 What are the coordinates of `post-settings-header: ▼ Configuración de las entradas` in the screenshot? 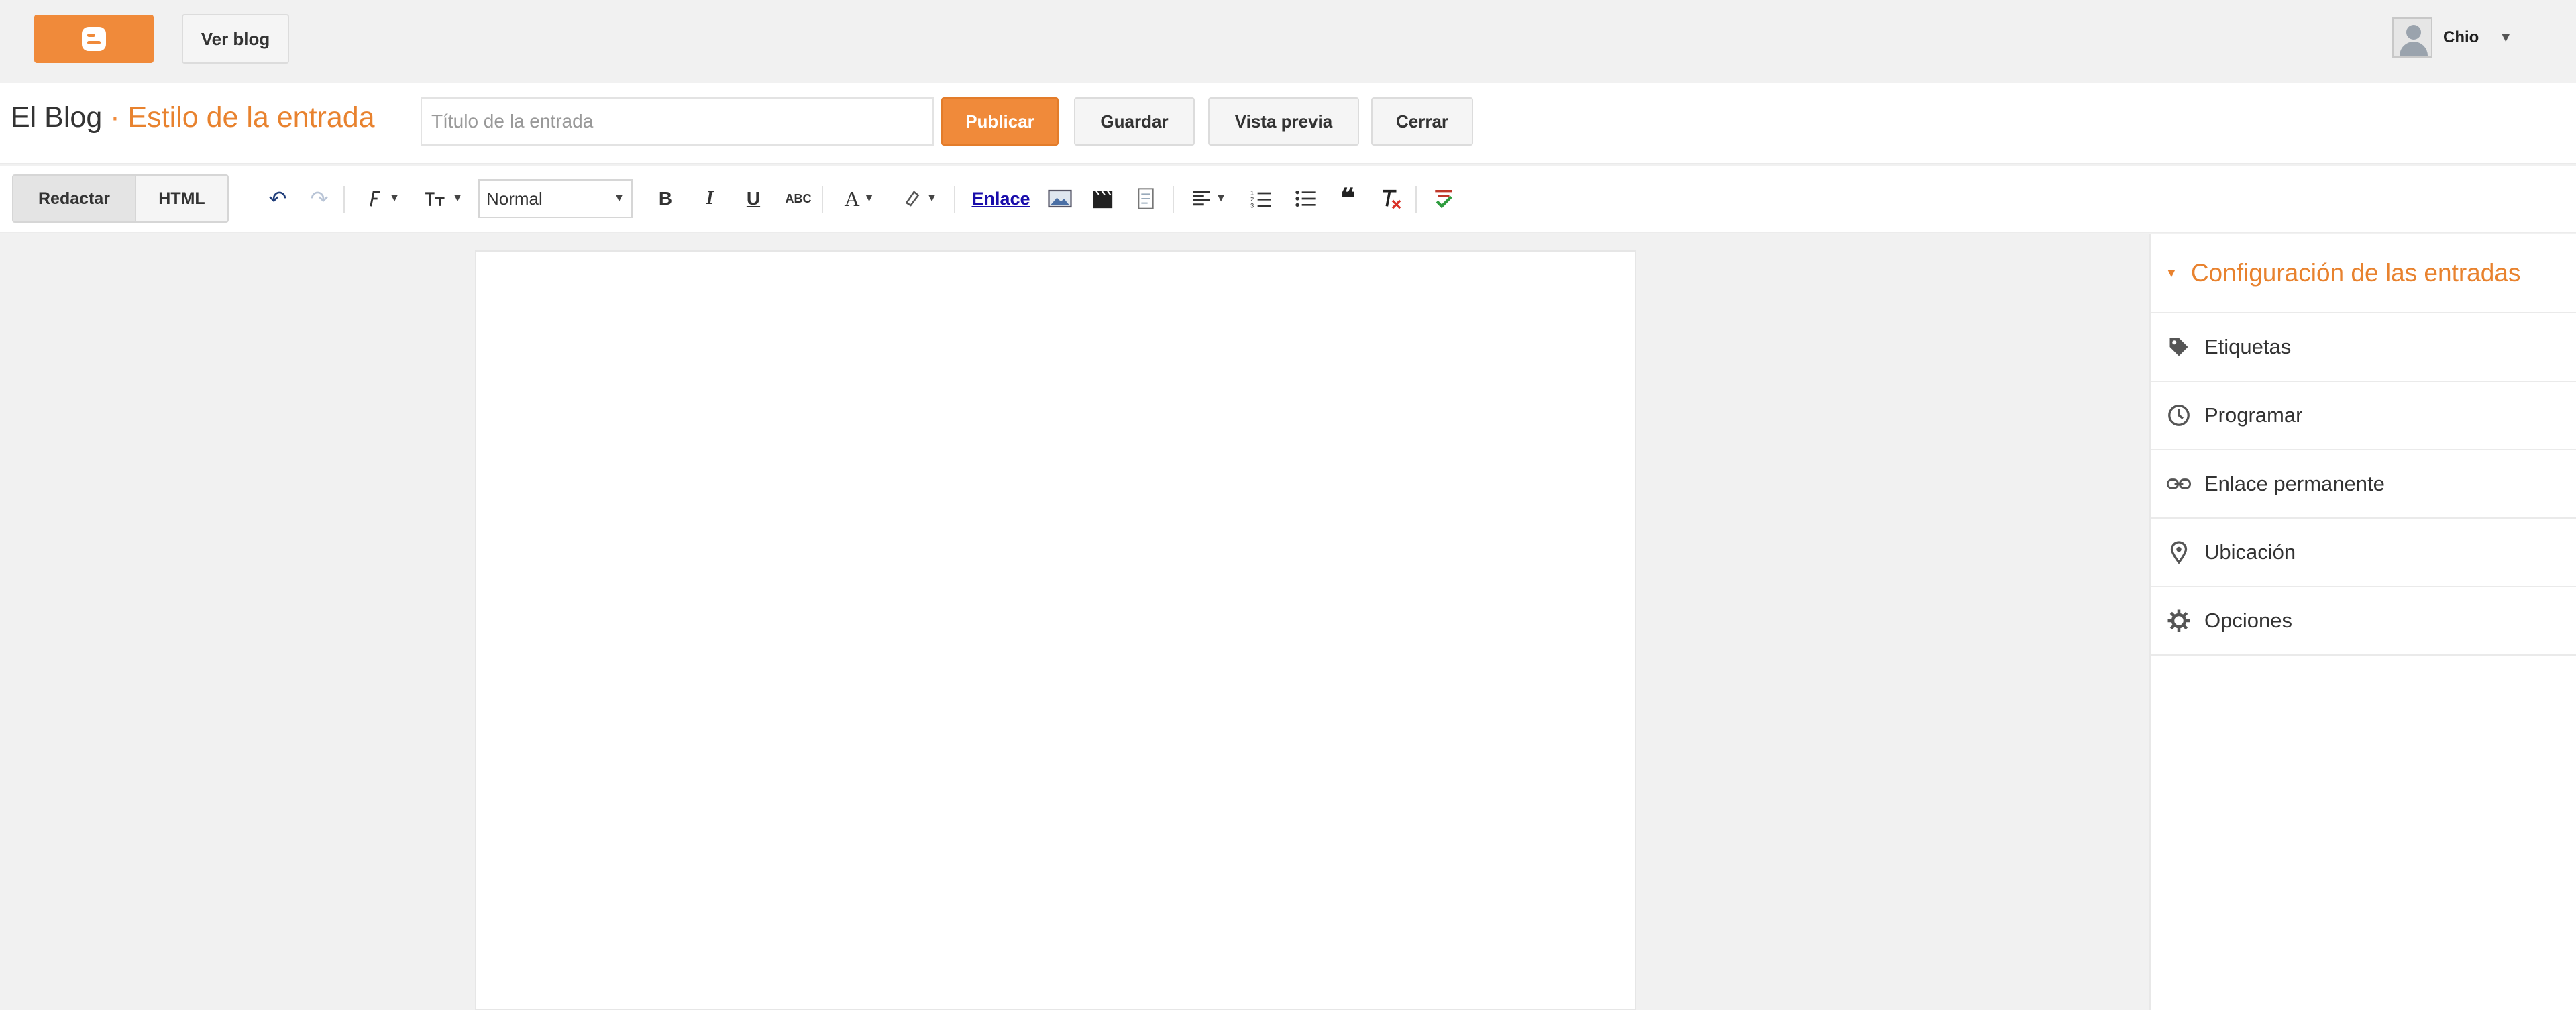 It's located at (2363, 273).